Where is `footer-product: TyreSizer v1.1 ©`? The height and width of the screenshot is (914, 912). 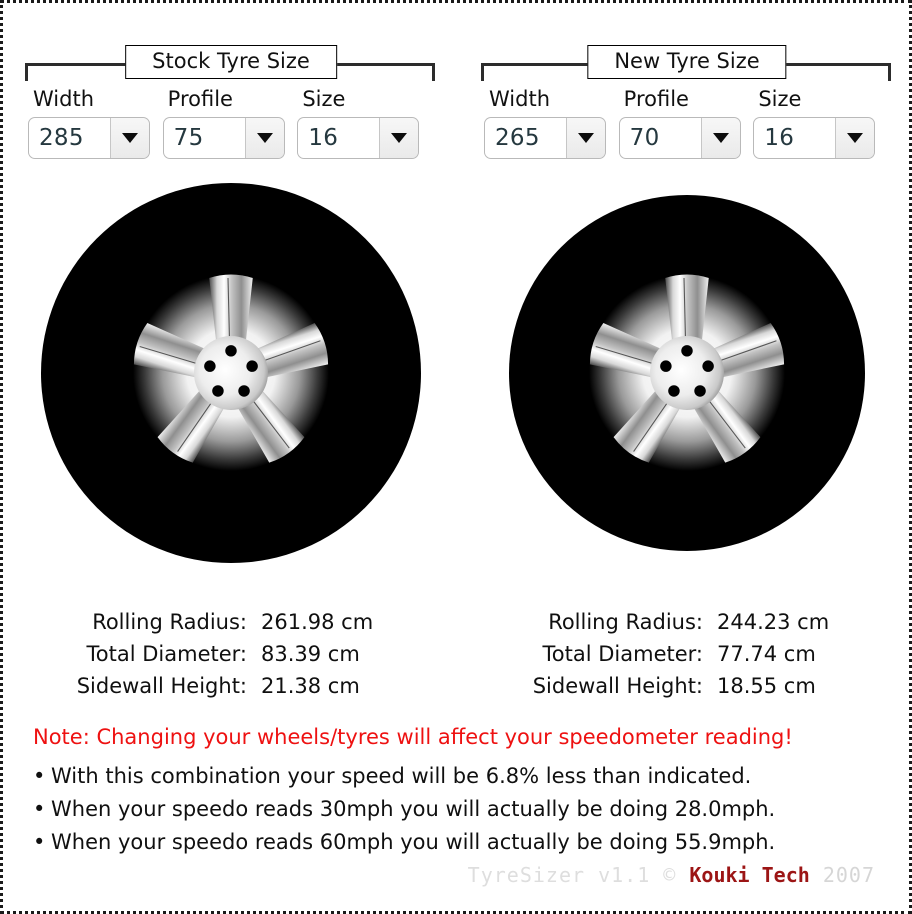
footer-product: TyreSizer v1.1 © is located at coordinates (572, 875).